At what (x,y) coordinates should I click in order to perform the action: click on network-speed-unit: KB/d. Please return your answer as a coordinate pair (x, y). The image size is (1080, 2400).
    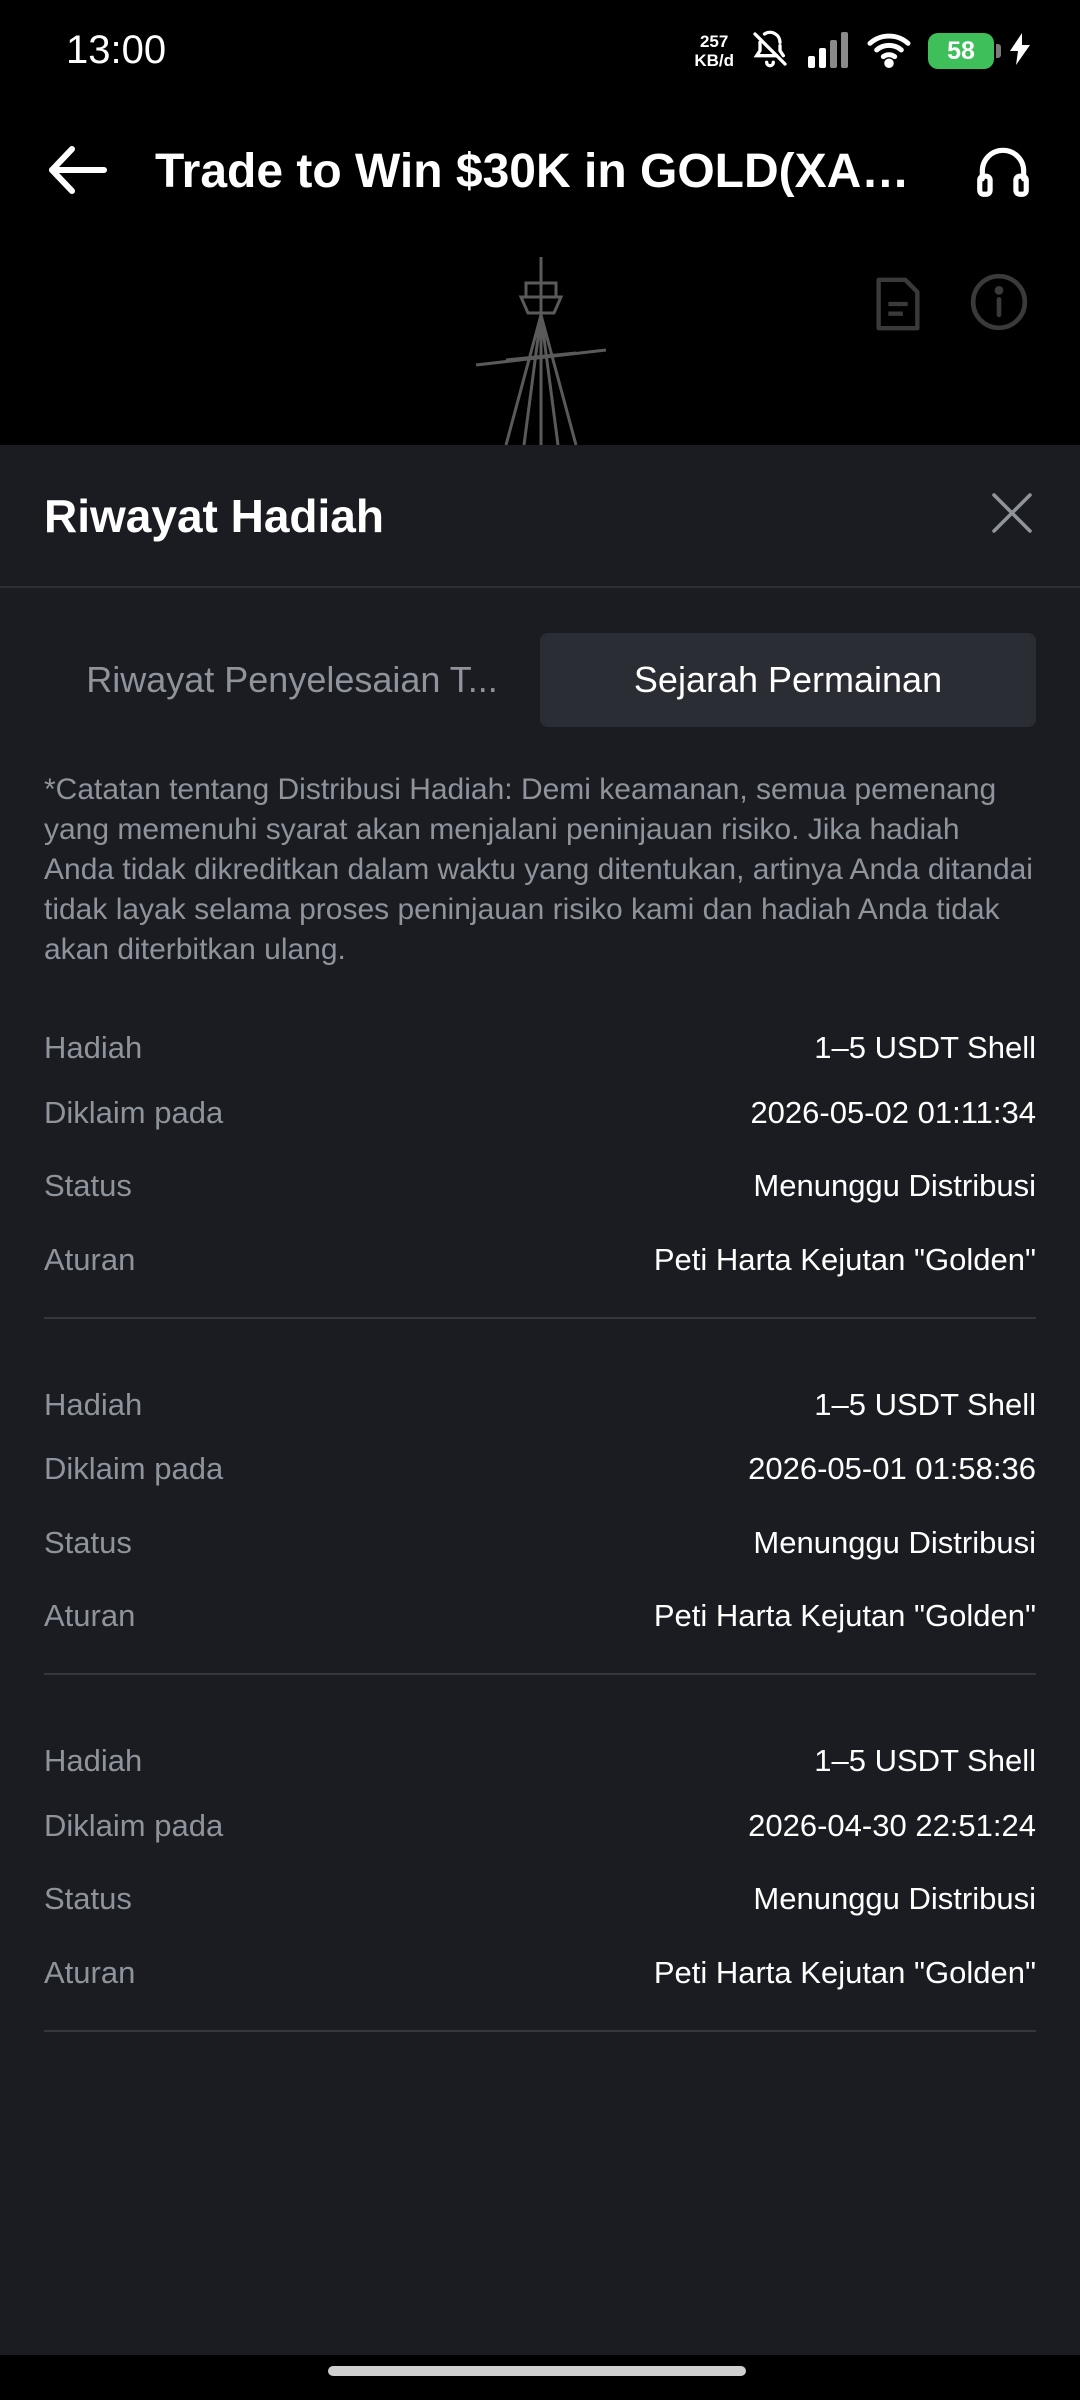
    Looking at the image, I should click on (714, 60).